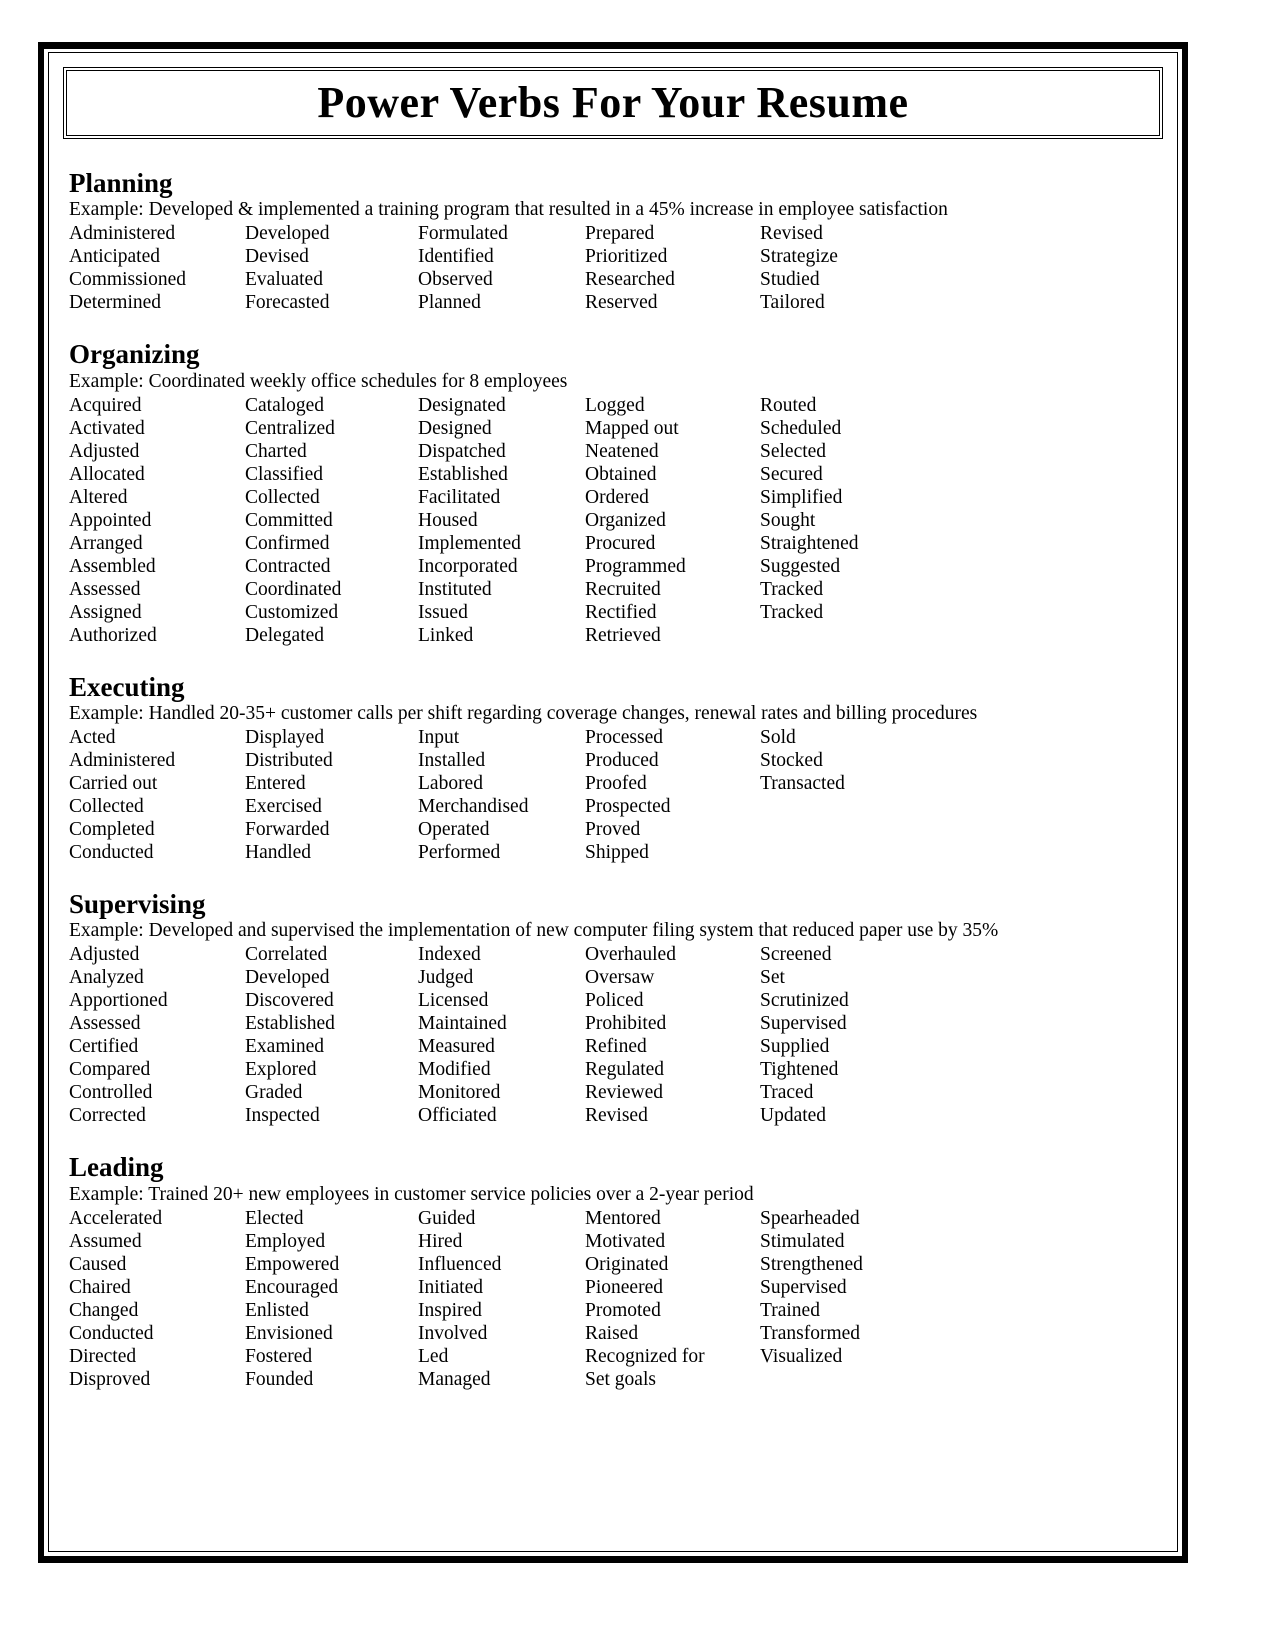  I want to click on verb-cell: Proved, so click(613, 830).